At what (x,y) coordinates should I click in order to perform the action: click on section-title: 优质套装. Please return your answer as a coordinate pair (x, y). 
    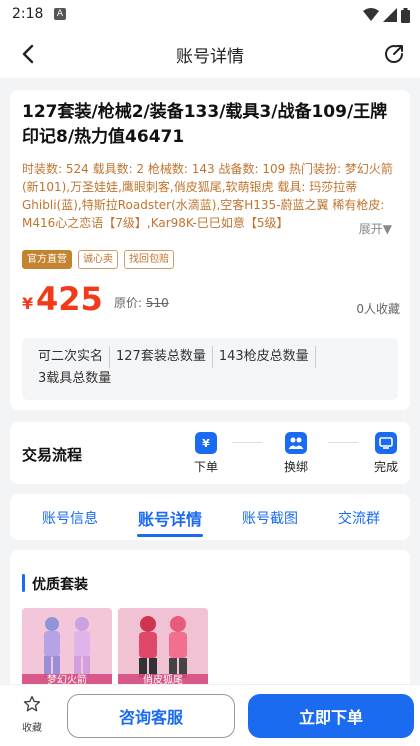
    Looking at the image, I should click on (60, 585).